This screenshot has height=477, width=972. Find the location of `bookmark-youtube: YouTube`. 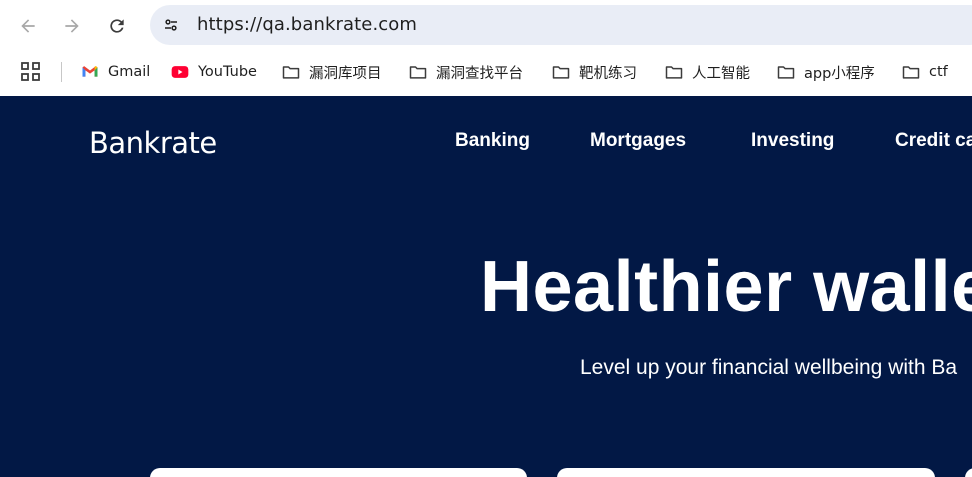

bookmark-youtube: YouTube is located at coordinates (213, 72).